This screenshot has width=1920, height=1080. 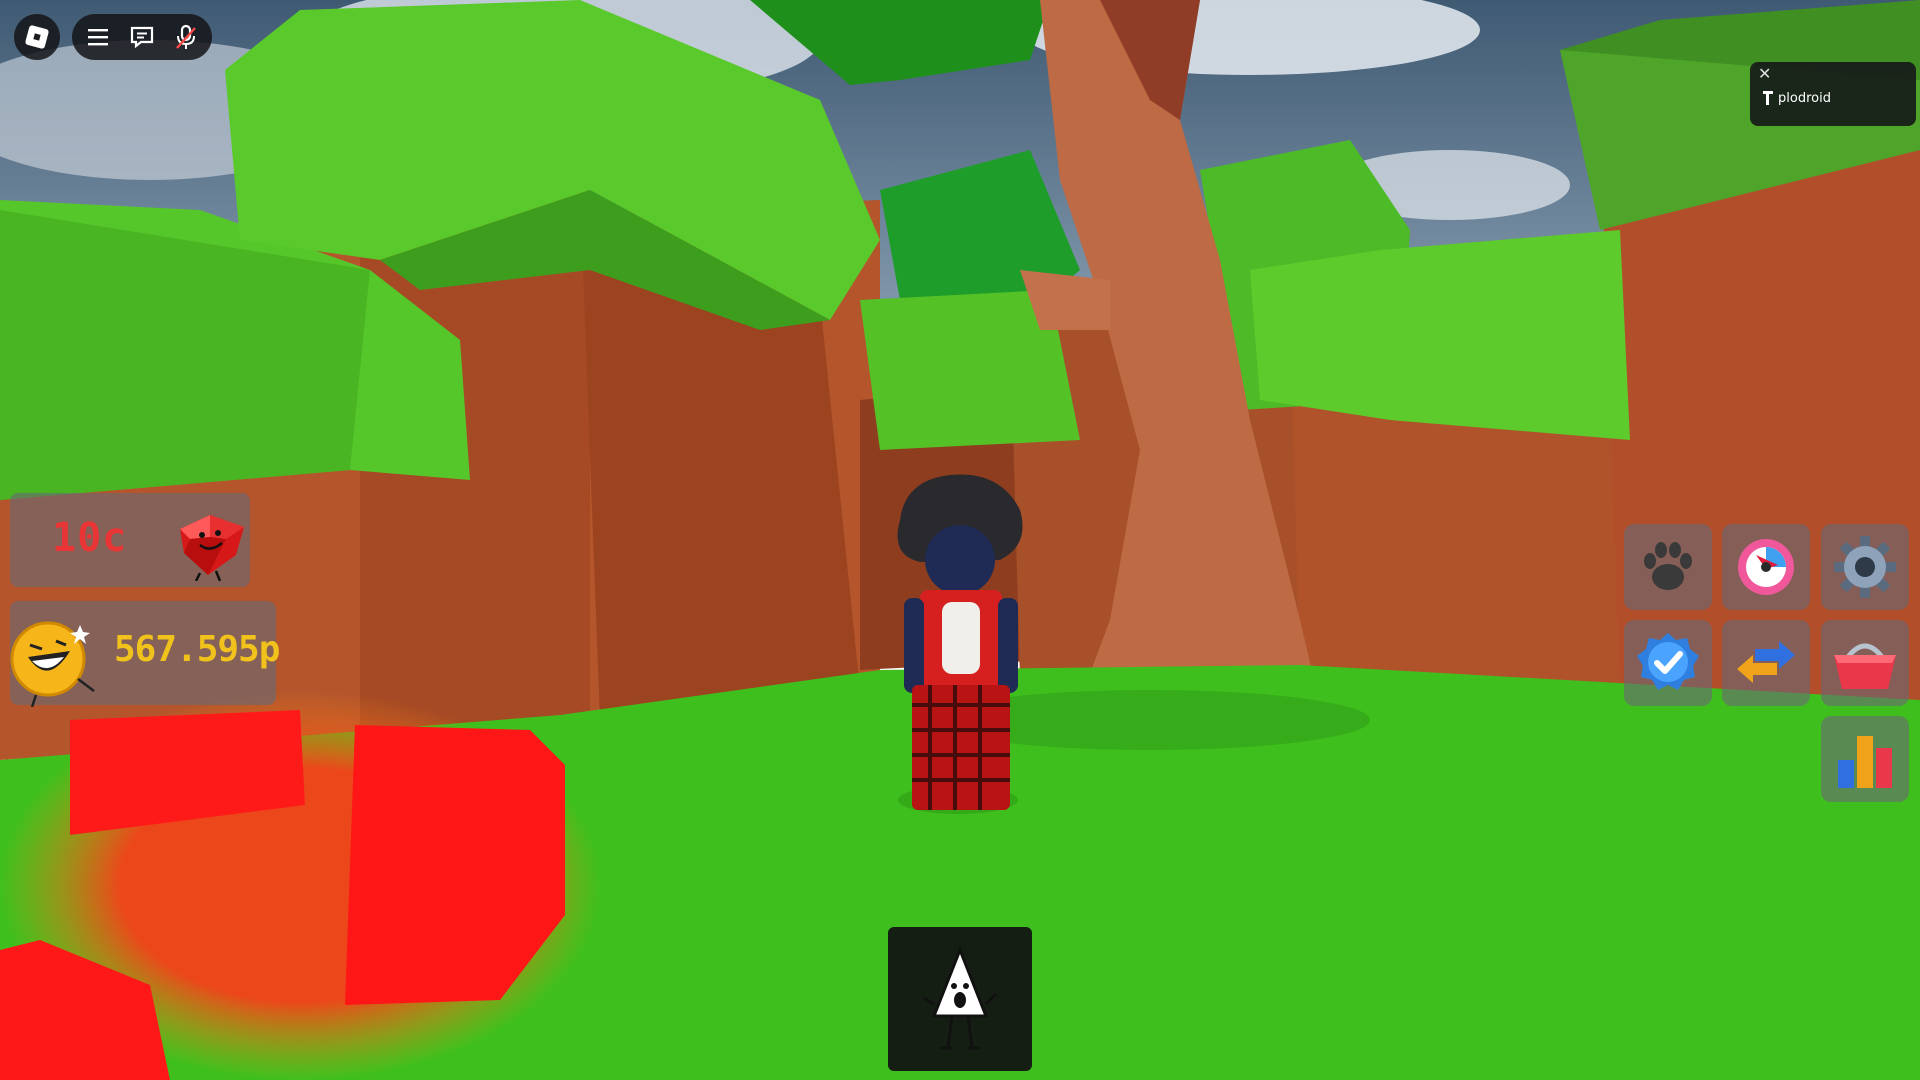 I want to click on ruby-gem-icon, so click(x=212, y=548).